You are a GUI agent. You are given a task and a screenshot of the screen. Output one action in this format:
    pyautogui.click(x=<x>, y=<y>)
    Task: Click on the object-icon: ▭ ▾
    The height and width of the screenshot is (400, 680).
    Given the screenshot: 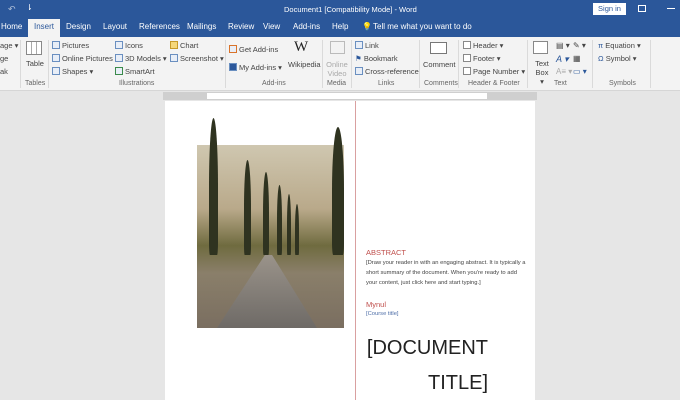 What is the action you would take?
    pyautogui.click(x=580, y=71)
    